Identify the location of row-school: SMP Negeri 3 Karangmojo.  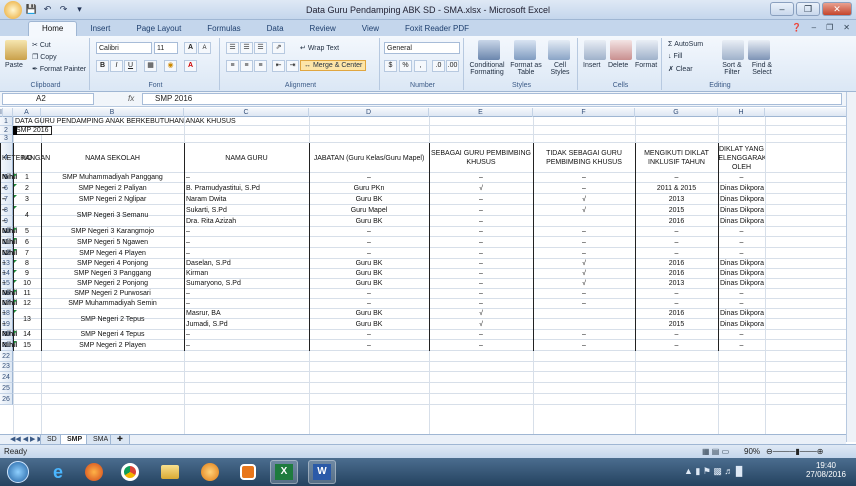
(112, 232).